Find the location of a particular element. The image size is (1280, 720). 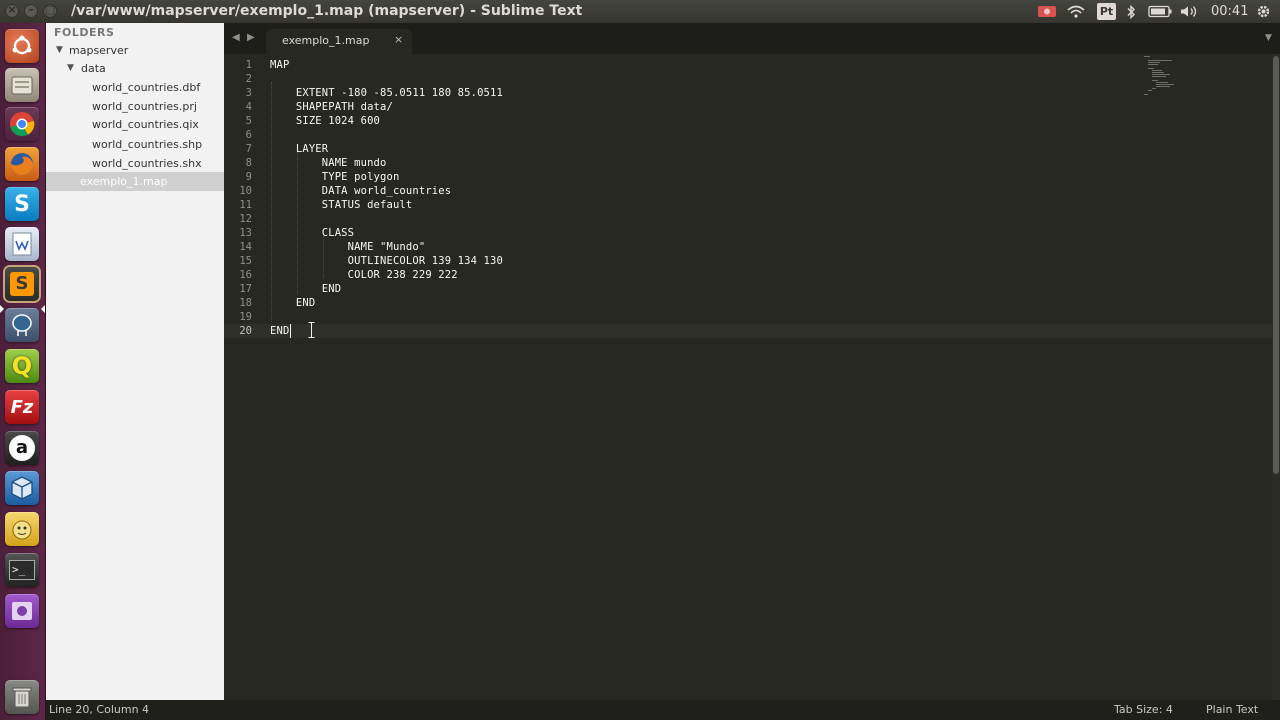

line-number: 18 is located at coordinates (245, 303).